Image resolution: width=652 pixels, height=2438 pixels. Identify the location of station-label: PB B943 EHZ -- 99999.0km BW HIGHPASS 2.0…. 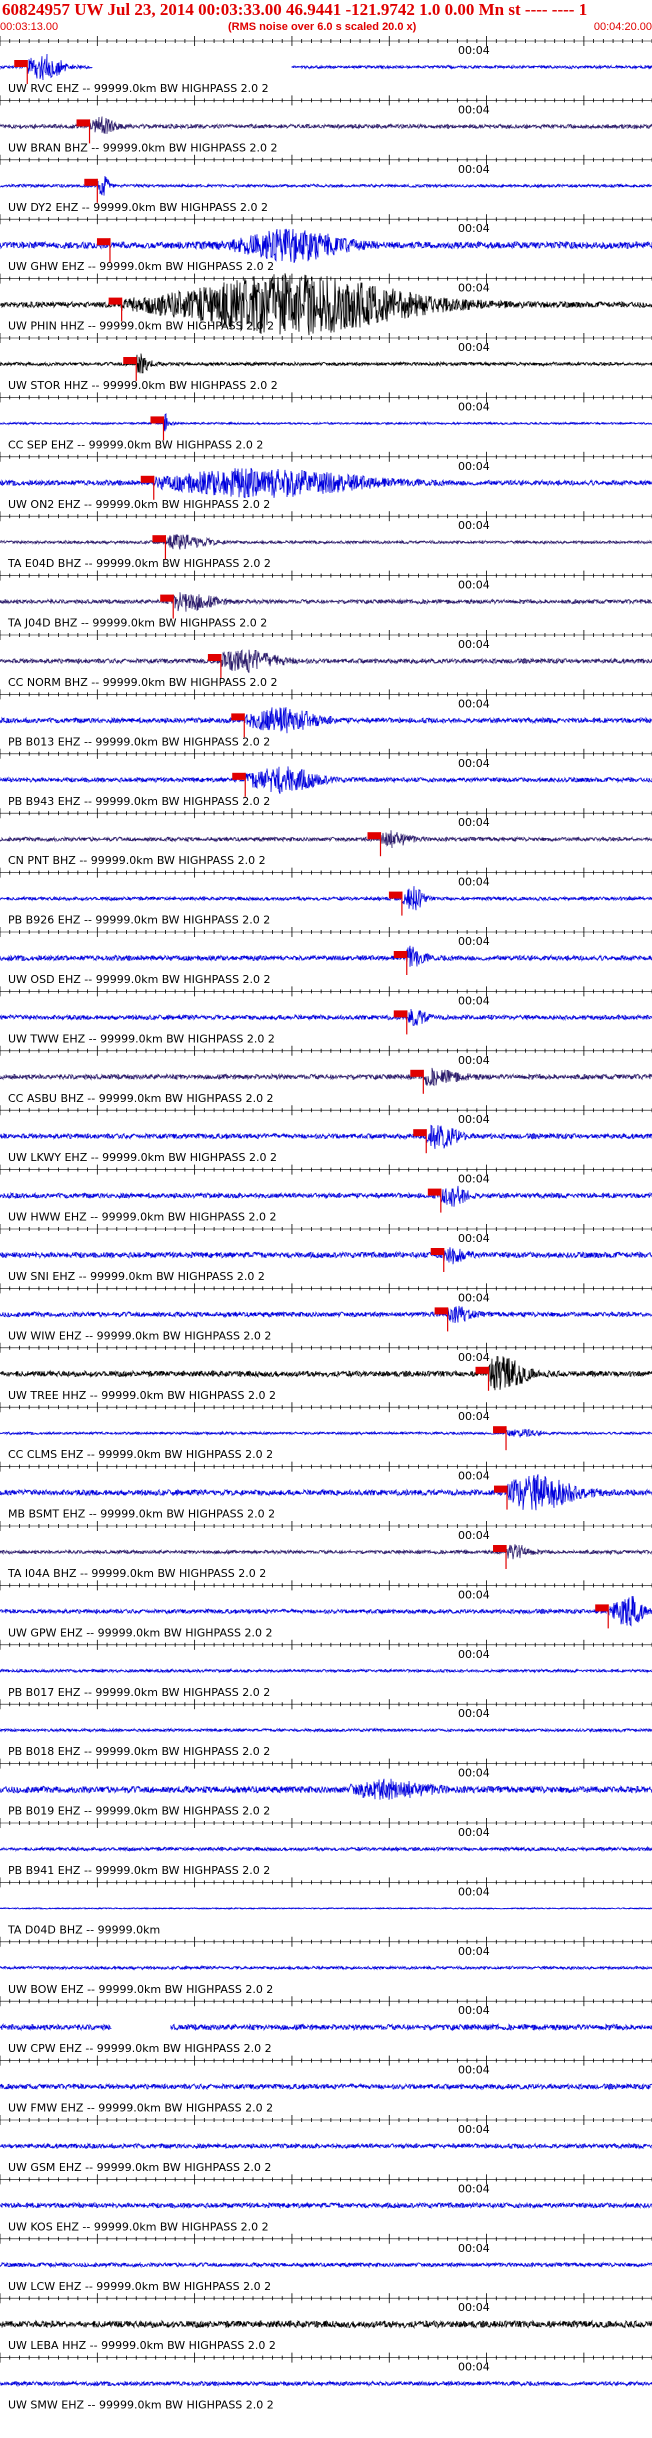
(139, 801).